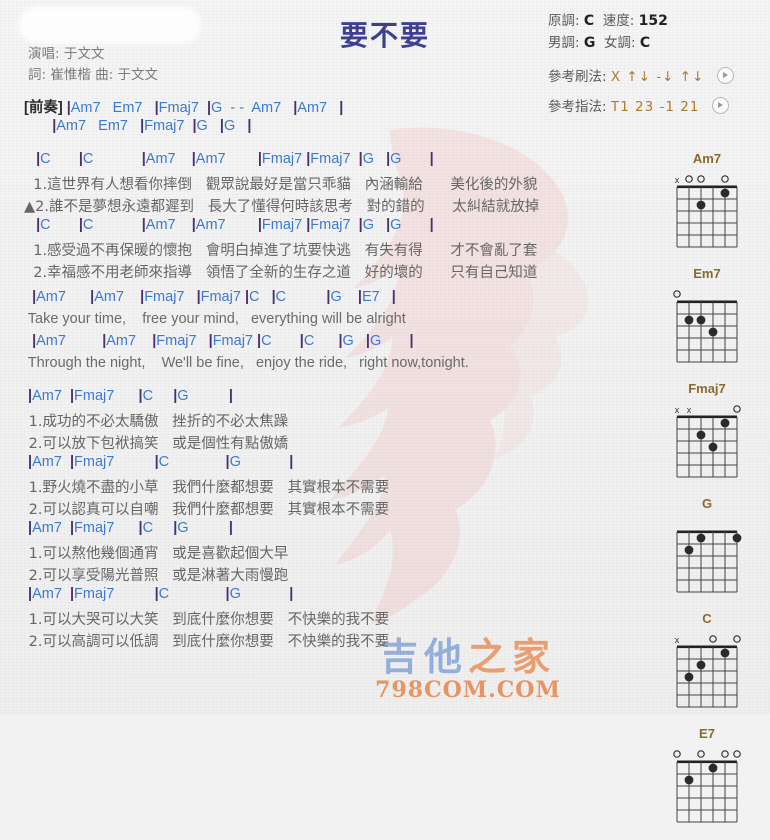 Image resolution: width=770 pixels, height=840 pixels. I want to click on svg-text: x, so click(677, 640).